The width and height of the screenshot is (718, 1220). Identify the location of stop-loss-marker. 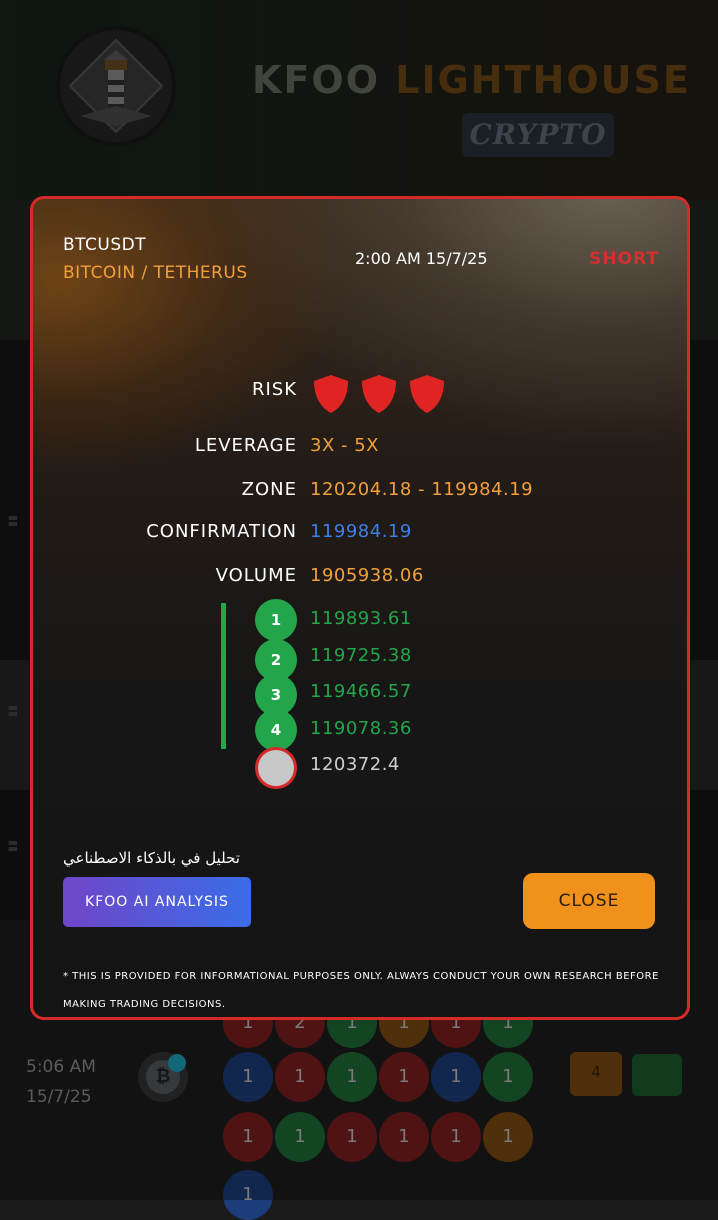
(276, 768).